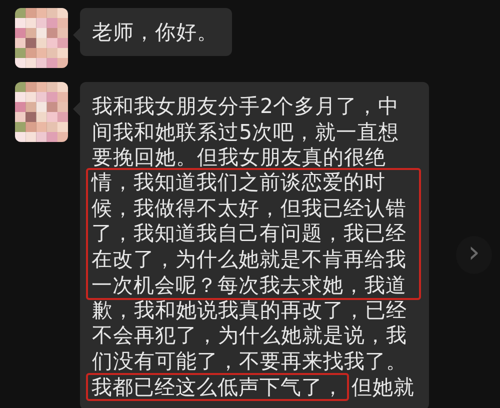 This screenshot has height=408, width=500. I want to click on next-button: ›, so click(474, 255).